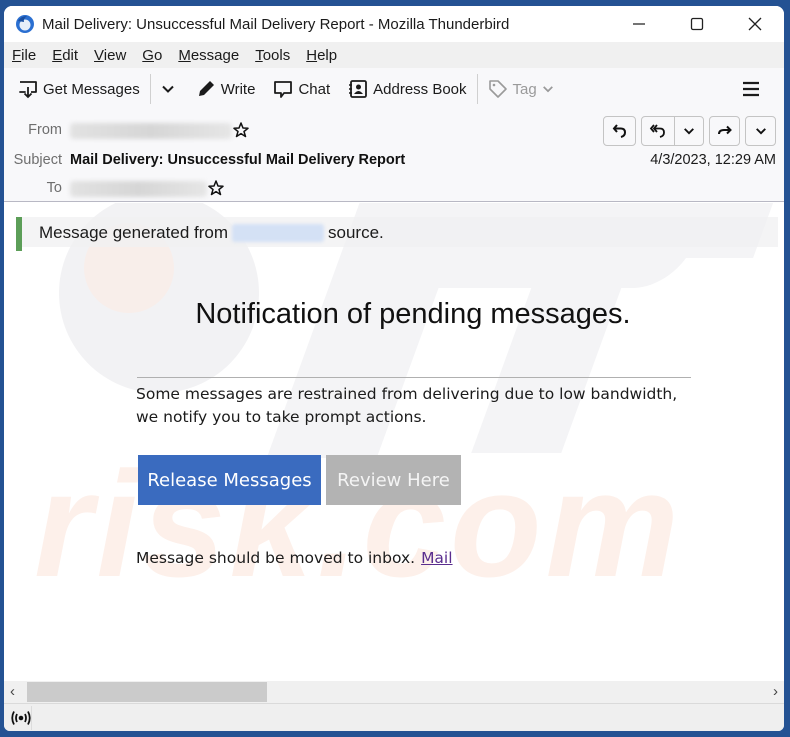  I want to click on address-book-label: Address Book, so click(420, 89).